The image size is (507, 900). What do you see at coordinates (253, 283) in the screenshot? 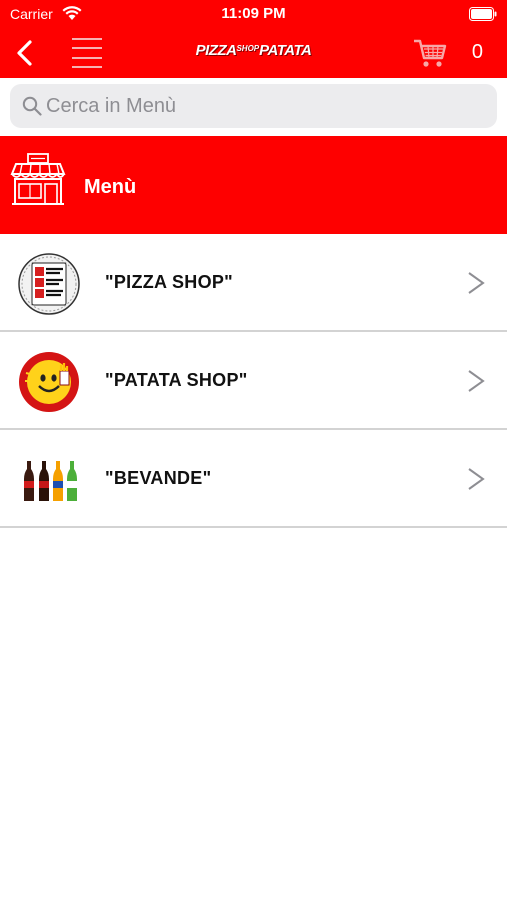
I see `category-row-pizza-shop: "PIZZA SHOP"` at bounding box center [253, 283].